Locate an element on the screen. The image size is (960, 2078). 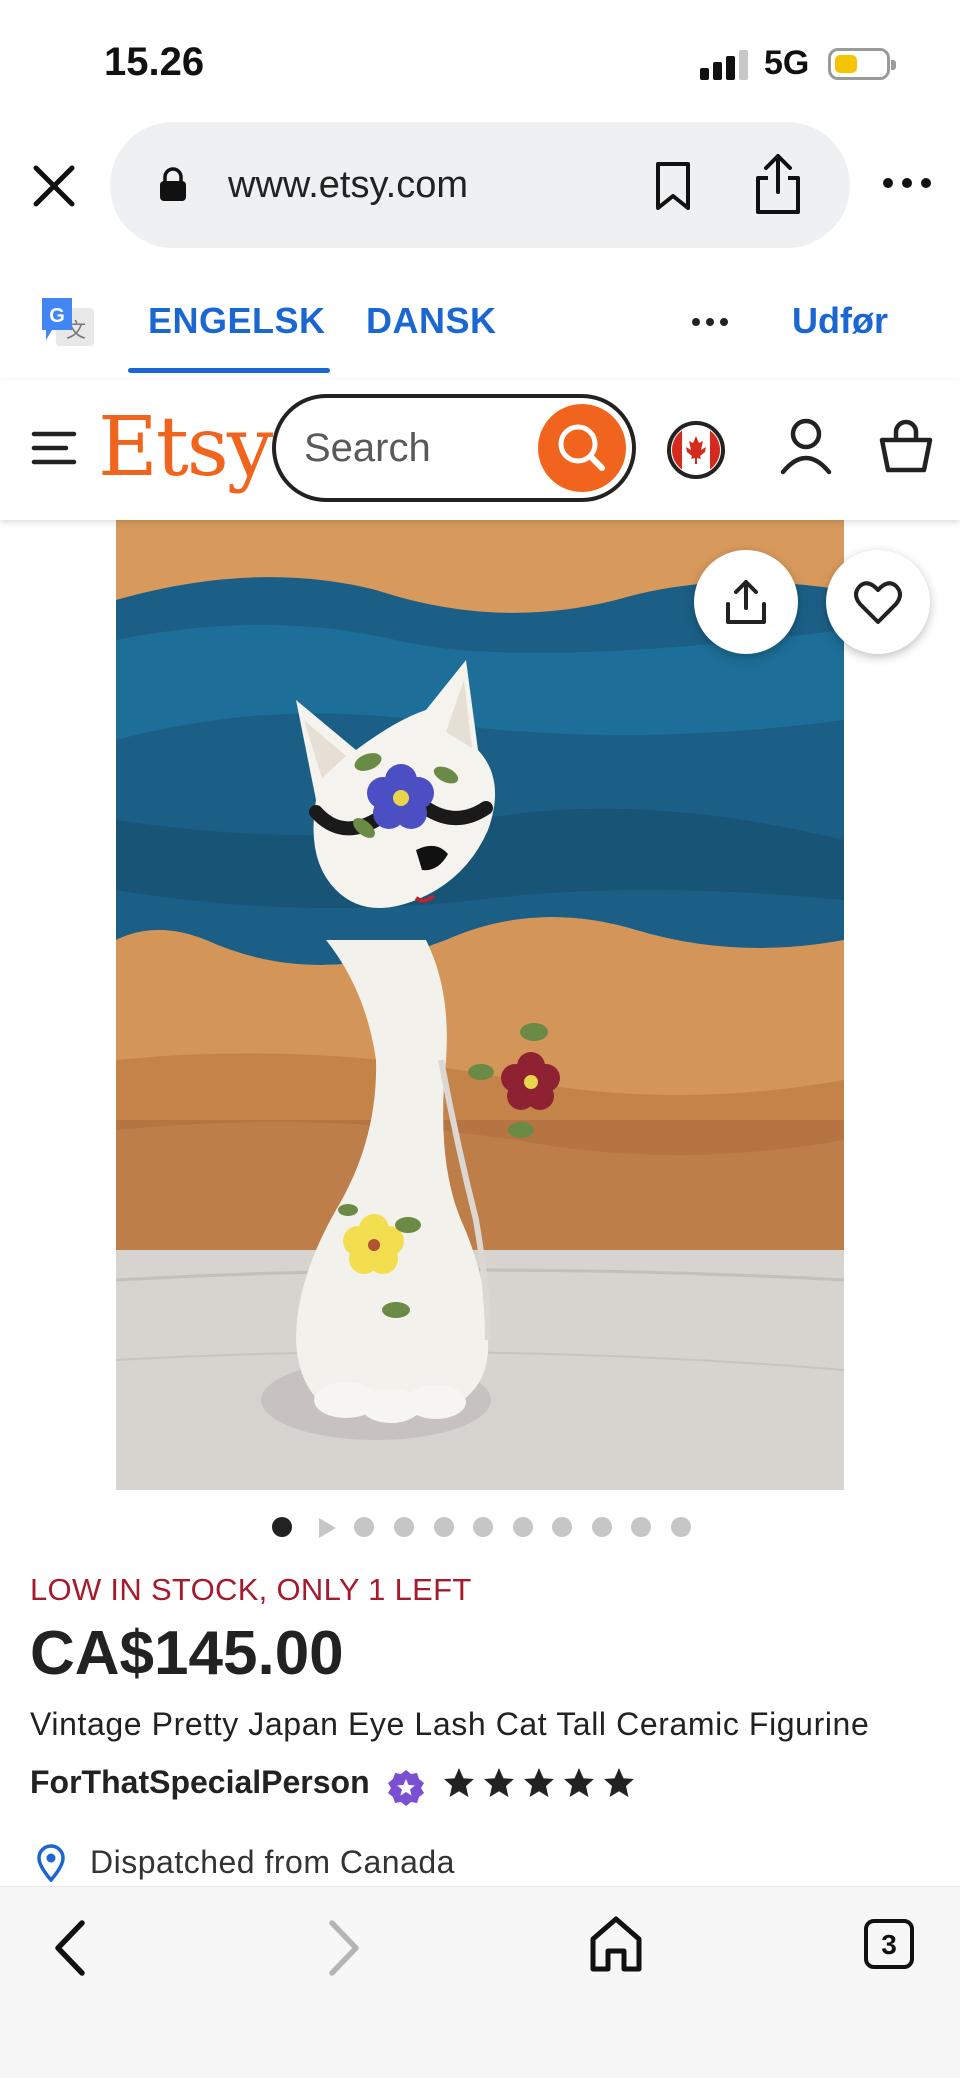
search-button is located at coordinates (582, 448).